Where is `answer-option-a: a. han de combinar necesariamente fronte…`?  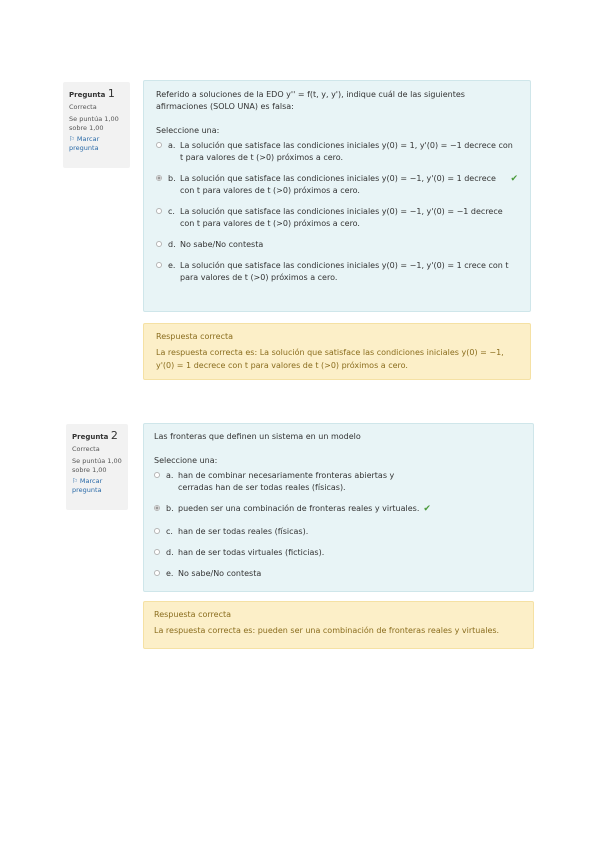
answer-option-a: a. han de combinar necesariamente fronte… is located at coordinates (338, 482).